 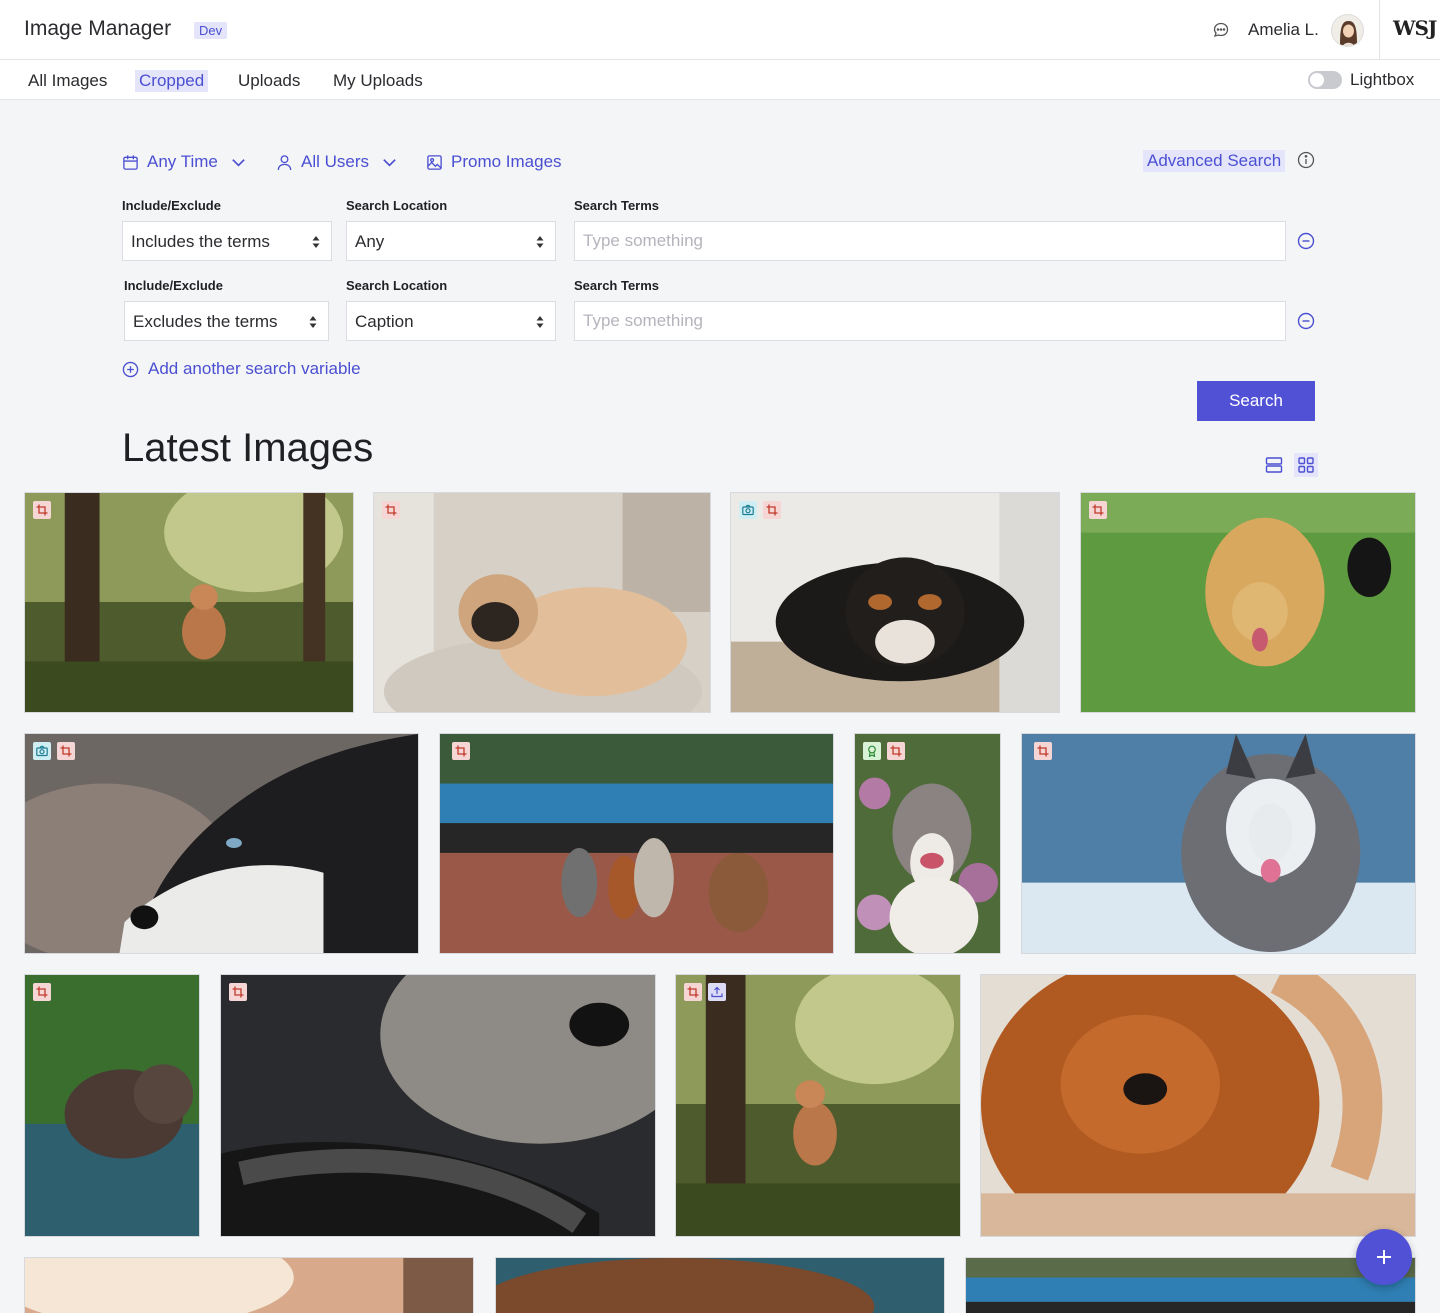 What do you see at coordinates (1325, 80) in the screenshot?
I see `lightbox-toggle` at bounding box center [1325, 80].